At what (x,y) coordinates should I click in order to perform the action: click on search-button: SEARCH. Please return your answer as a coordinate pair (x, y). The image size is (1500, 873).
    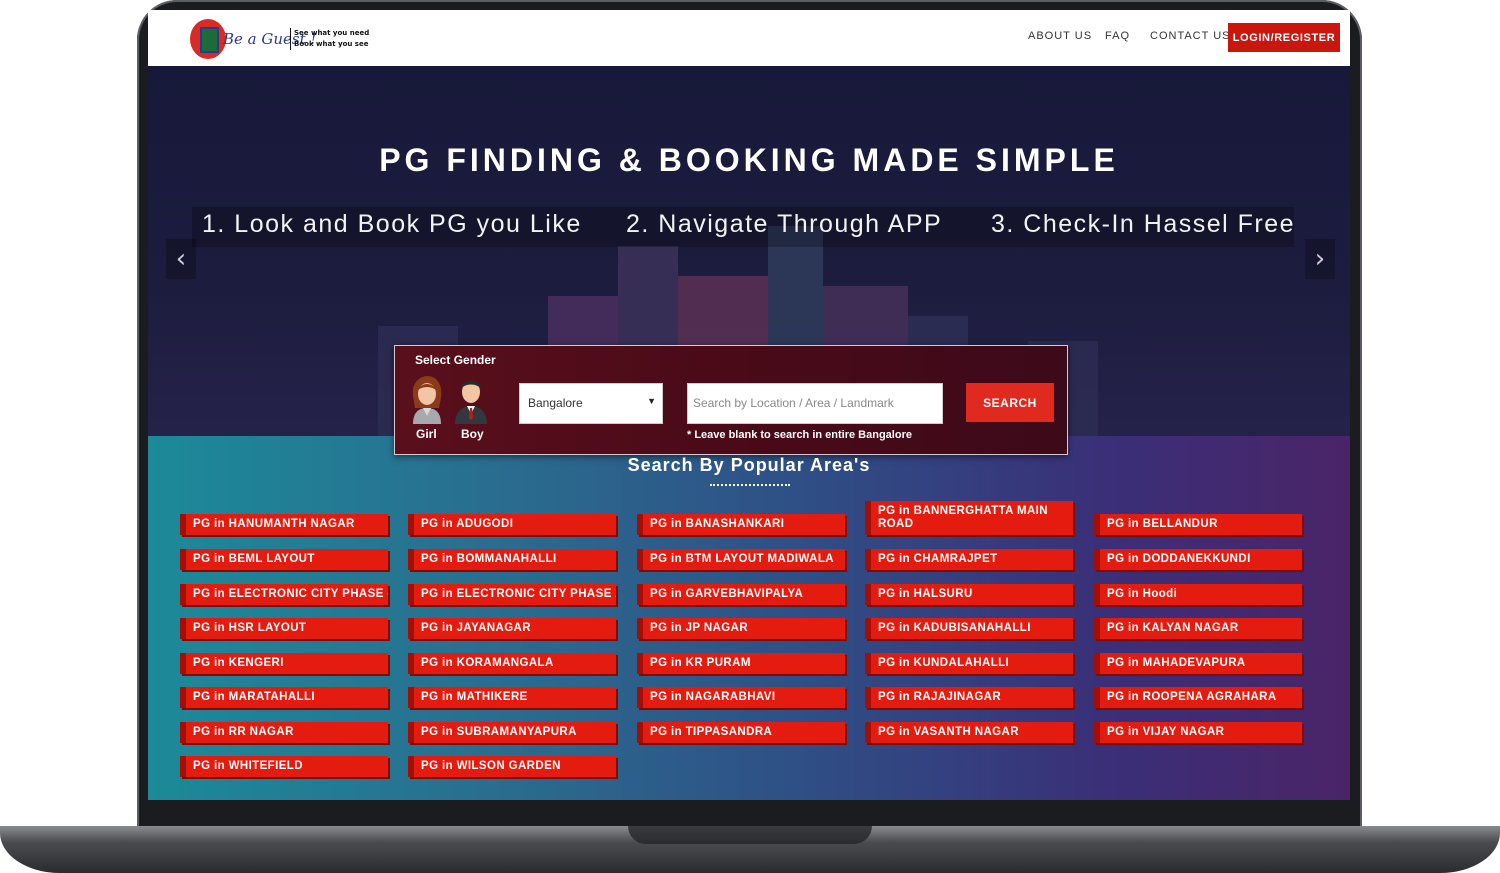
    Looking at the image, I should click on (1010, 402).